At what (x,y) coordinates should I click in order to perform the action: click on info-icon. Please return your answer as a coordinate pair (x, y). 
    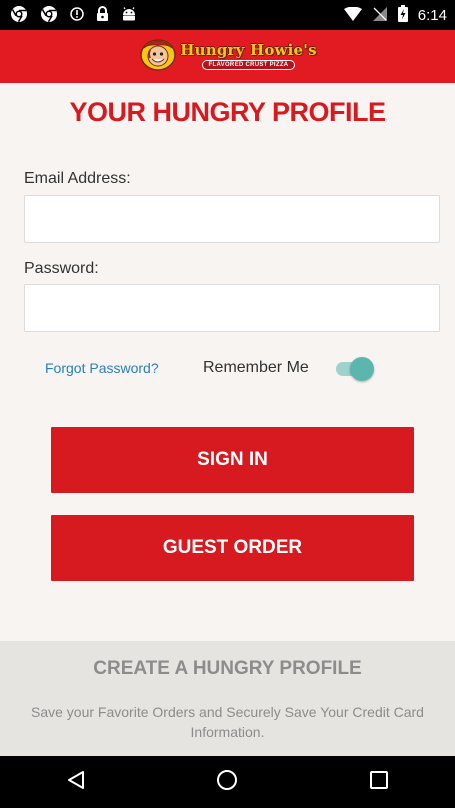
    Looking at the image, I should click on (77, 15).